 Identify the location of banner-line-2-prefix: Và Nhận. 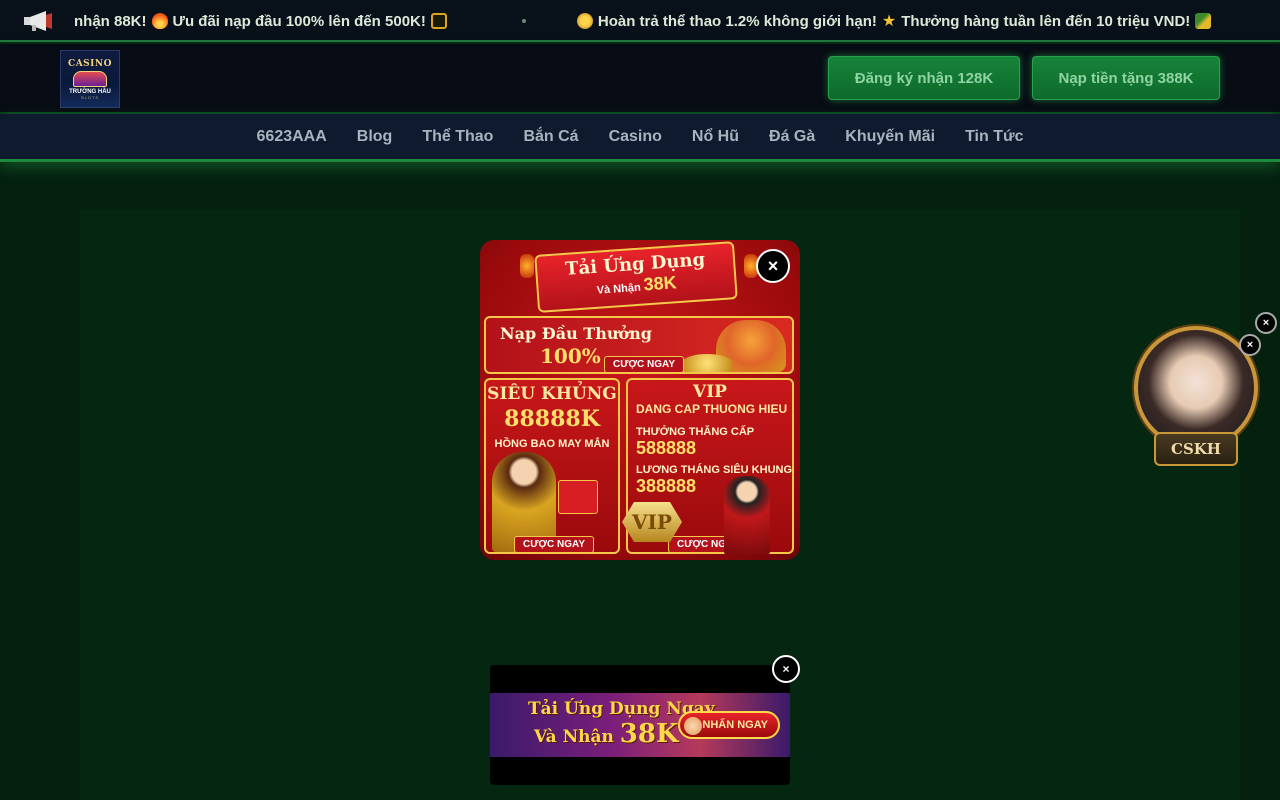
(574, 737).